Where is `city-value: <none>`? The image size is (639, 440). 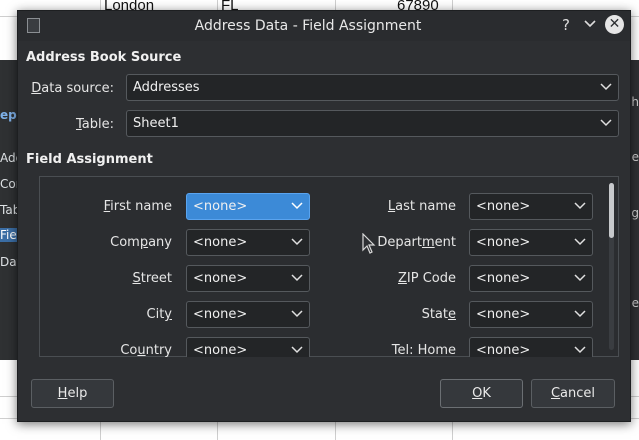
city-value: <none> is located at coordinates (220, 314).